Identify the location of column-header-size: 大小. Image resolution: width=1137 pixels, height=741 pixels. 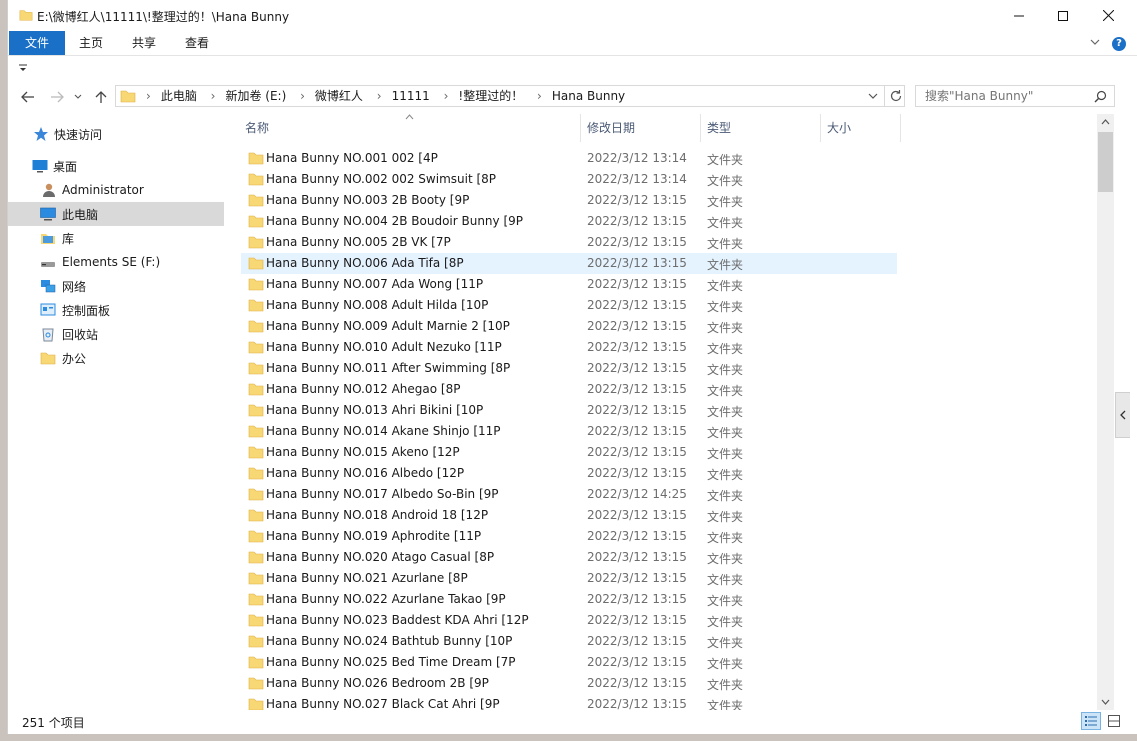
(839, 128).